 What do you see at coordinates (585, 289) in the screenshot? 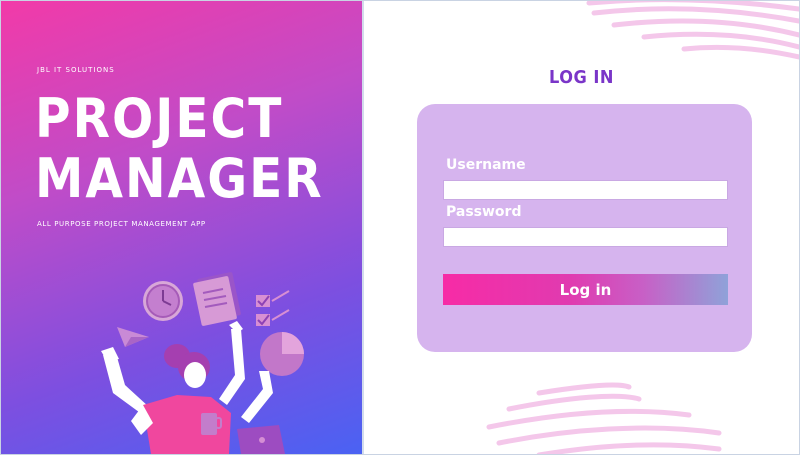
I see `login-button: Log in` at bounding box center [585, 289].